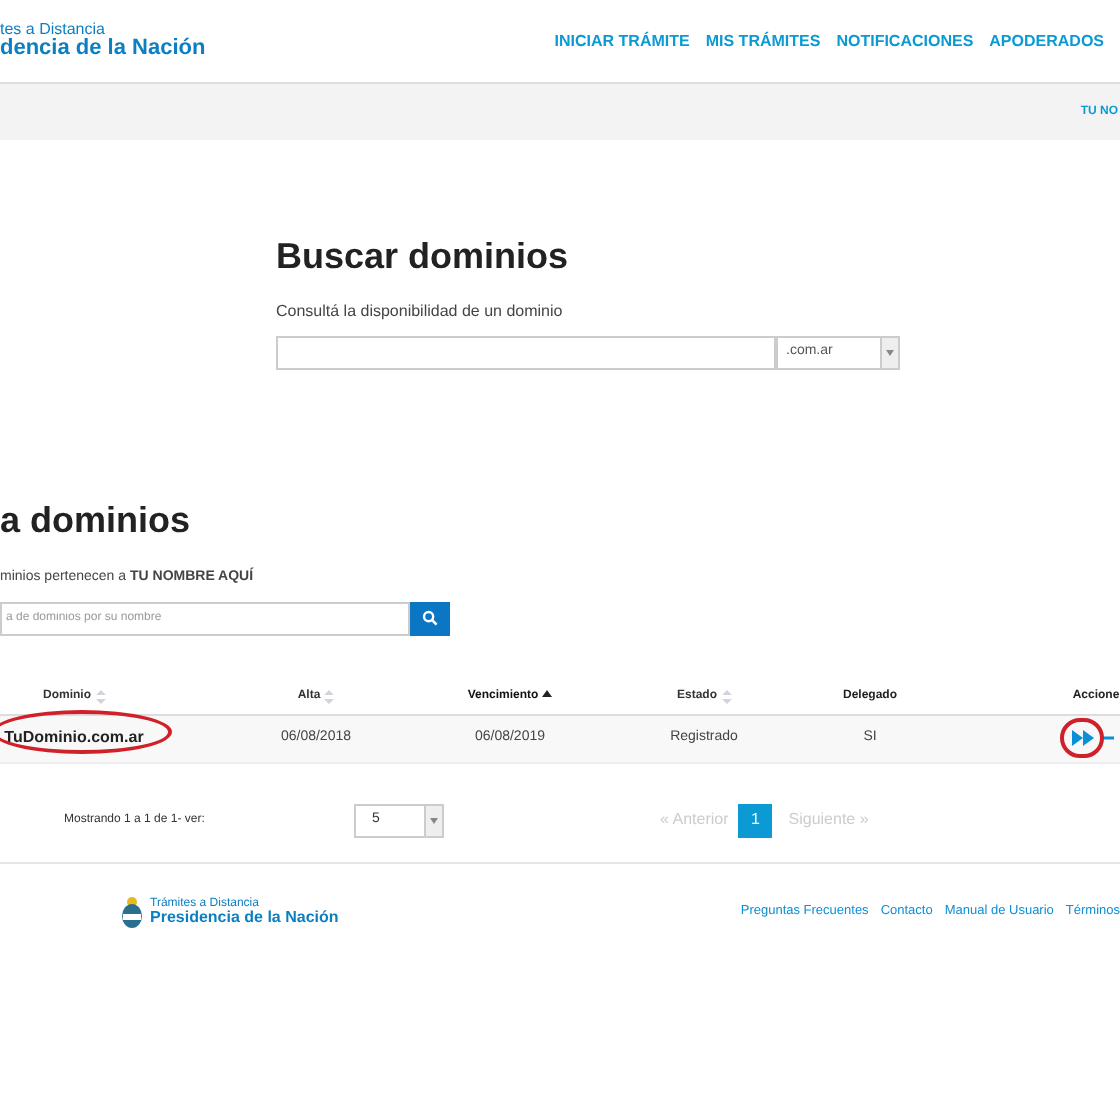 This screenshot has height=1120, width=1120. What do you see at coordinates (74, 738) in the screenshot?
I see `domain-name: TuDominio.com.ar` at bounding box center [74, 738].